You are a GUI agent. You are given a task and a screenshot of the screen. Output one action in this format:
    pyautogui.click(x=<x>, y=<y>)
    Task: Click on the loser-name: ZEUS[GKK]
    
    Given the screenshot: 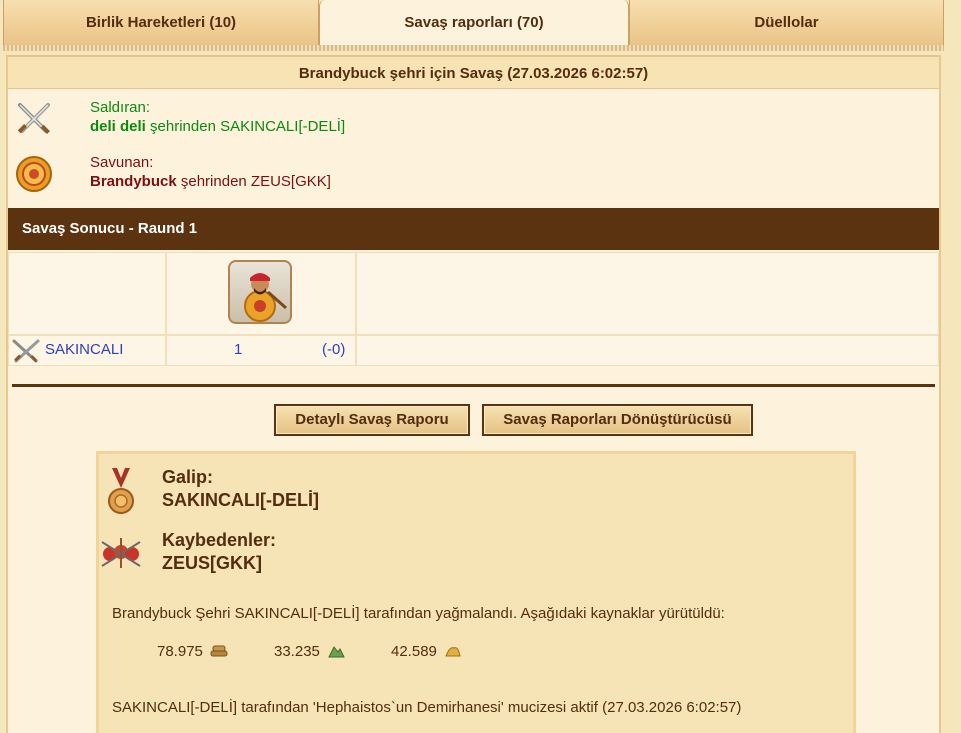 What is the action you would take?
    pyautogui.click(x=212, y=563)
    